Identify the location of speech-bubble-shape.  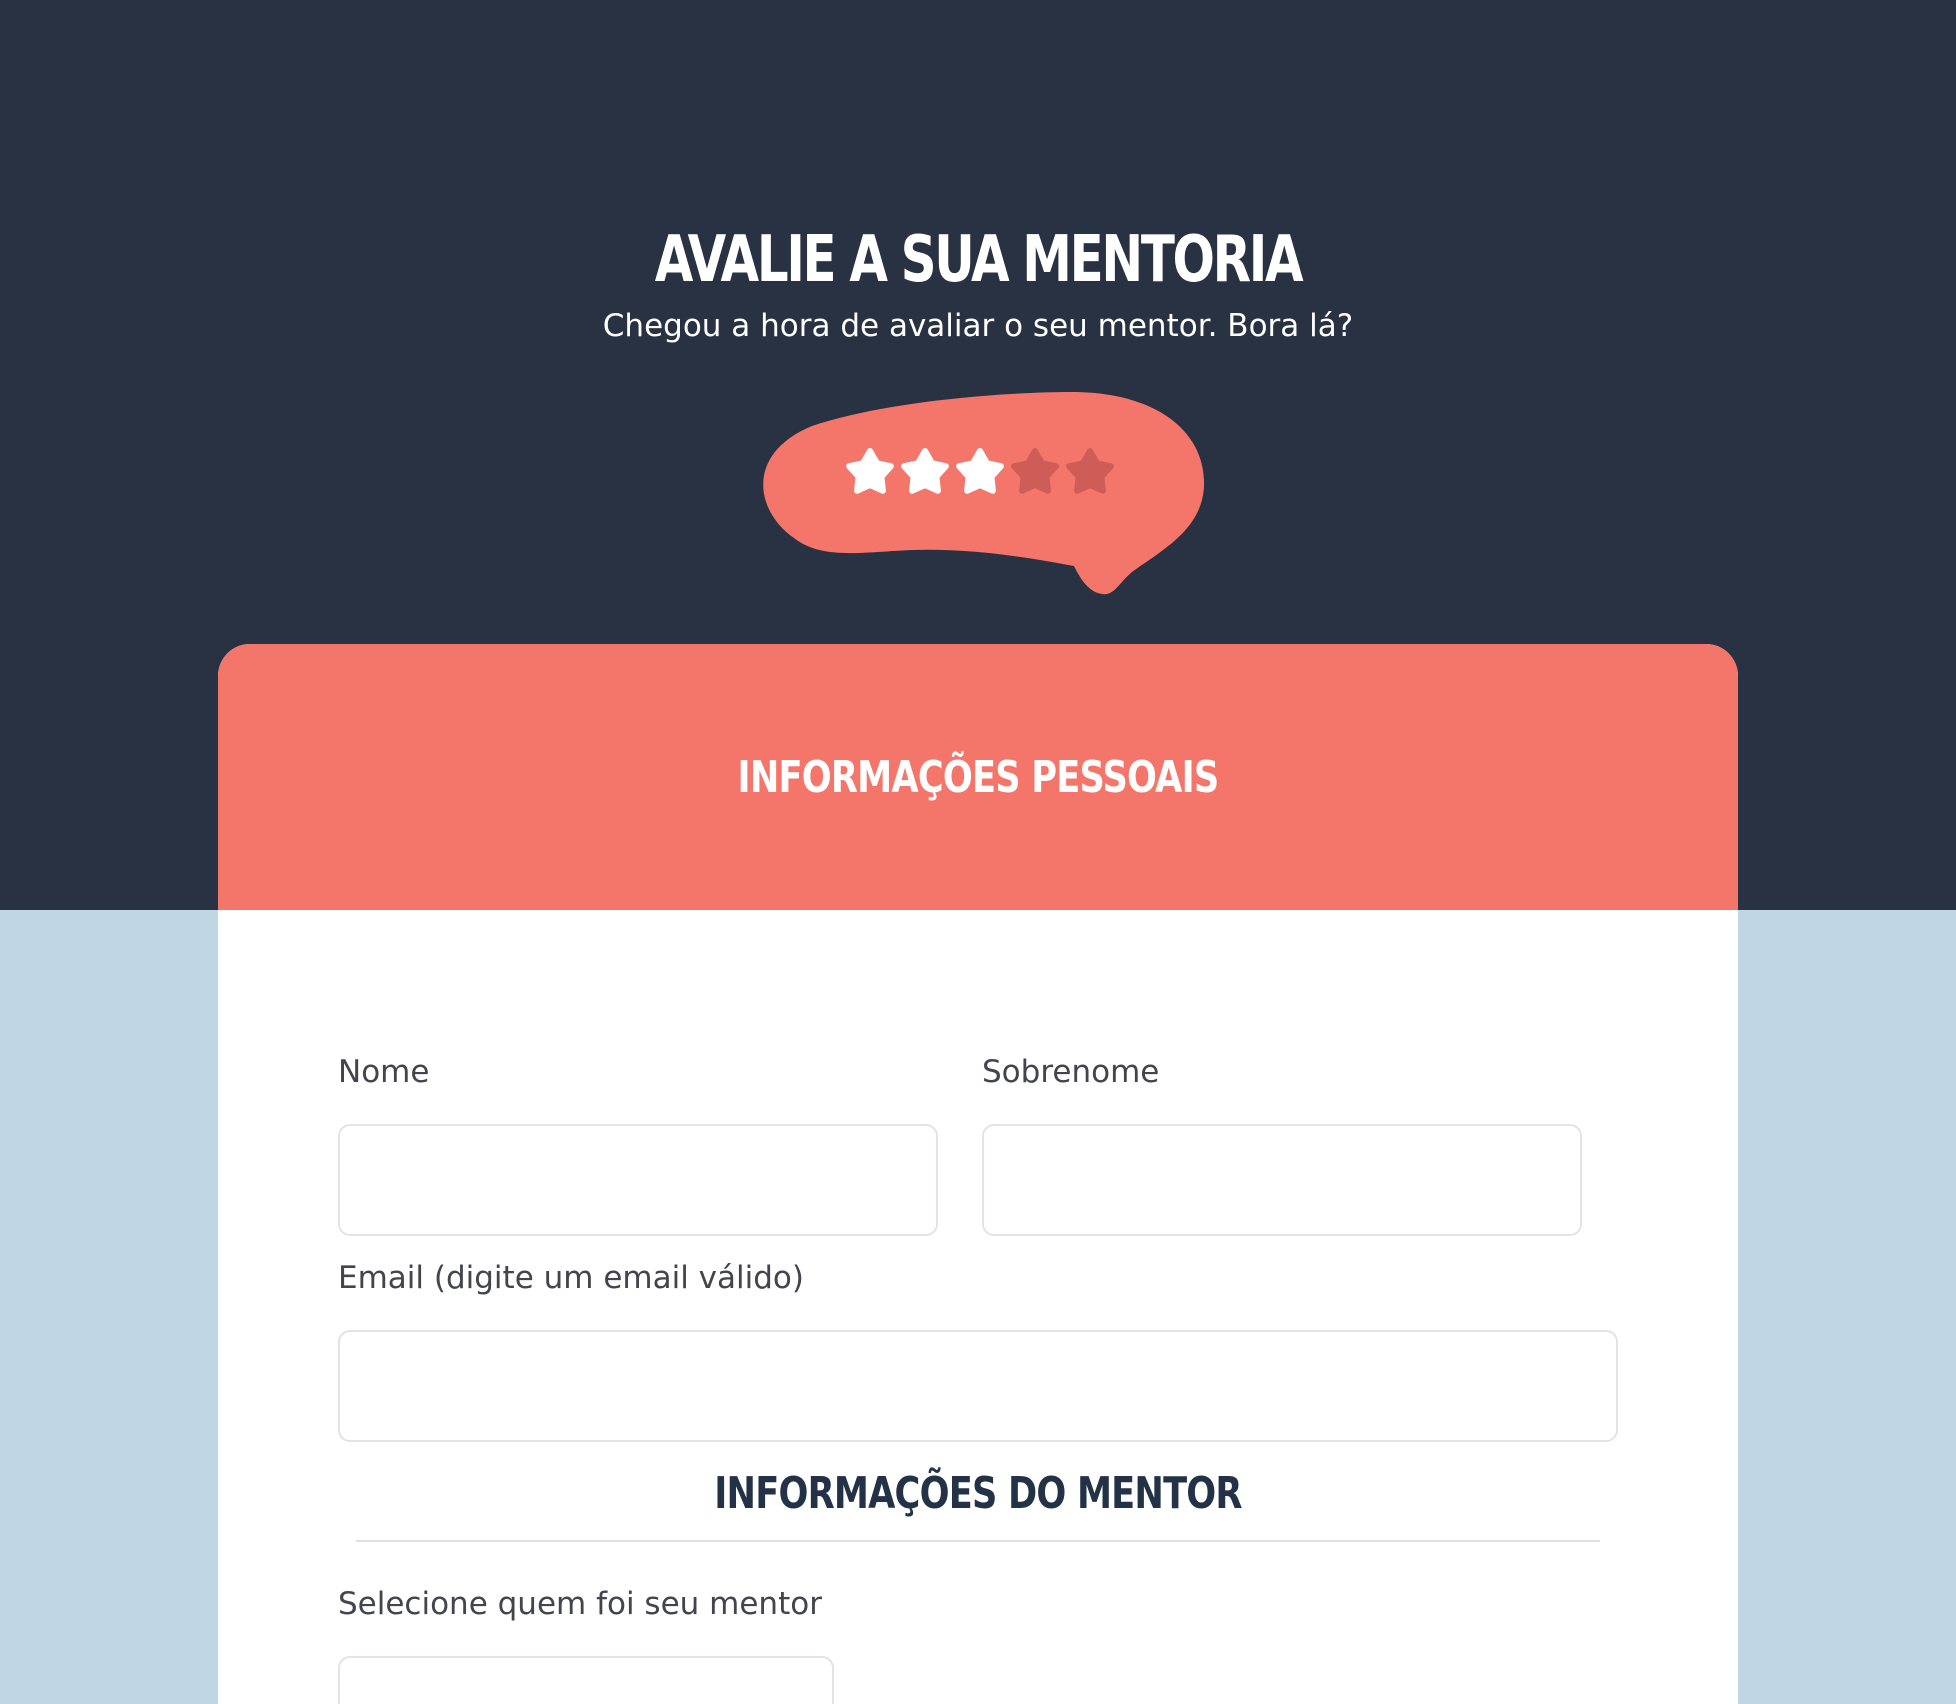
(984, 493).